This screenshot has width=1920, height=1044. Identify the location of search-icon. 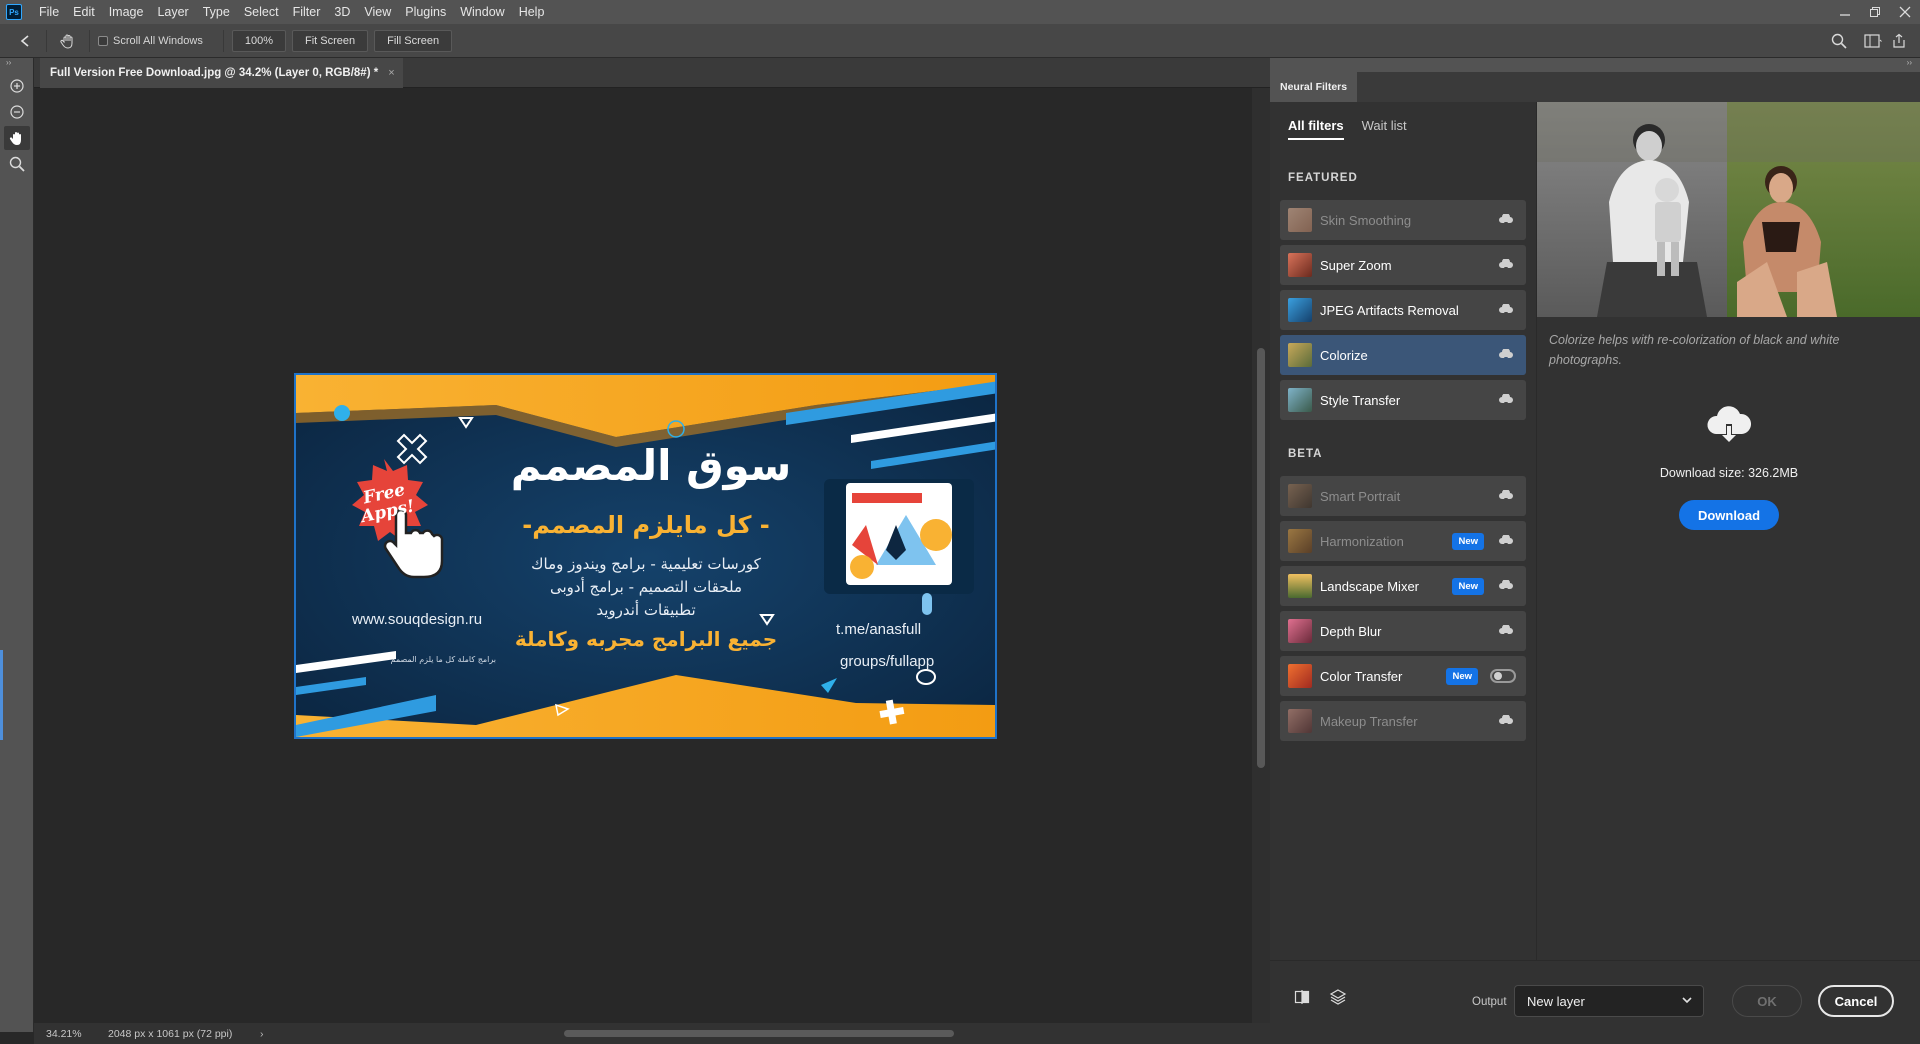
(1839, 41).